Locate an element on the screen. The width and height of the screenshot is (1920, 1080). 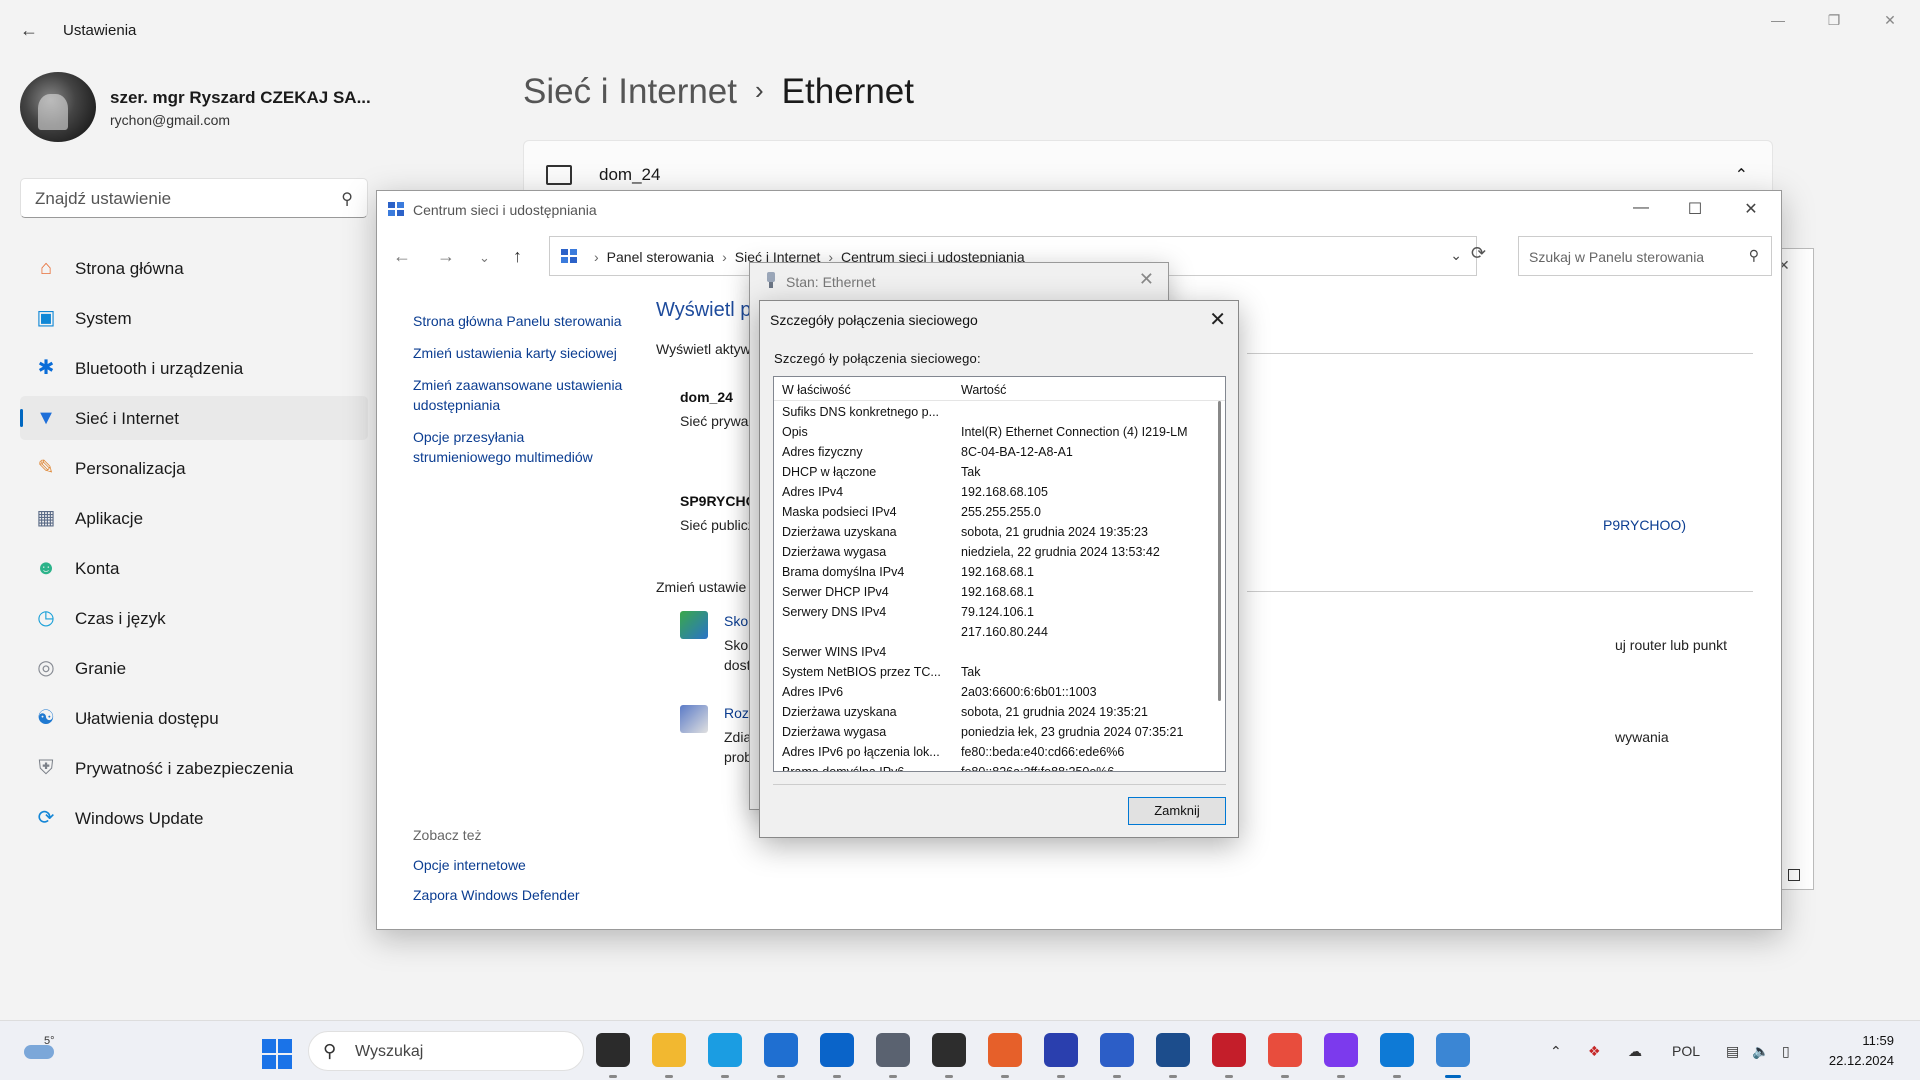
explorer-icon is located at coordinates (669, 1055).